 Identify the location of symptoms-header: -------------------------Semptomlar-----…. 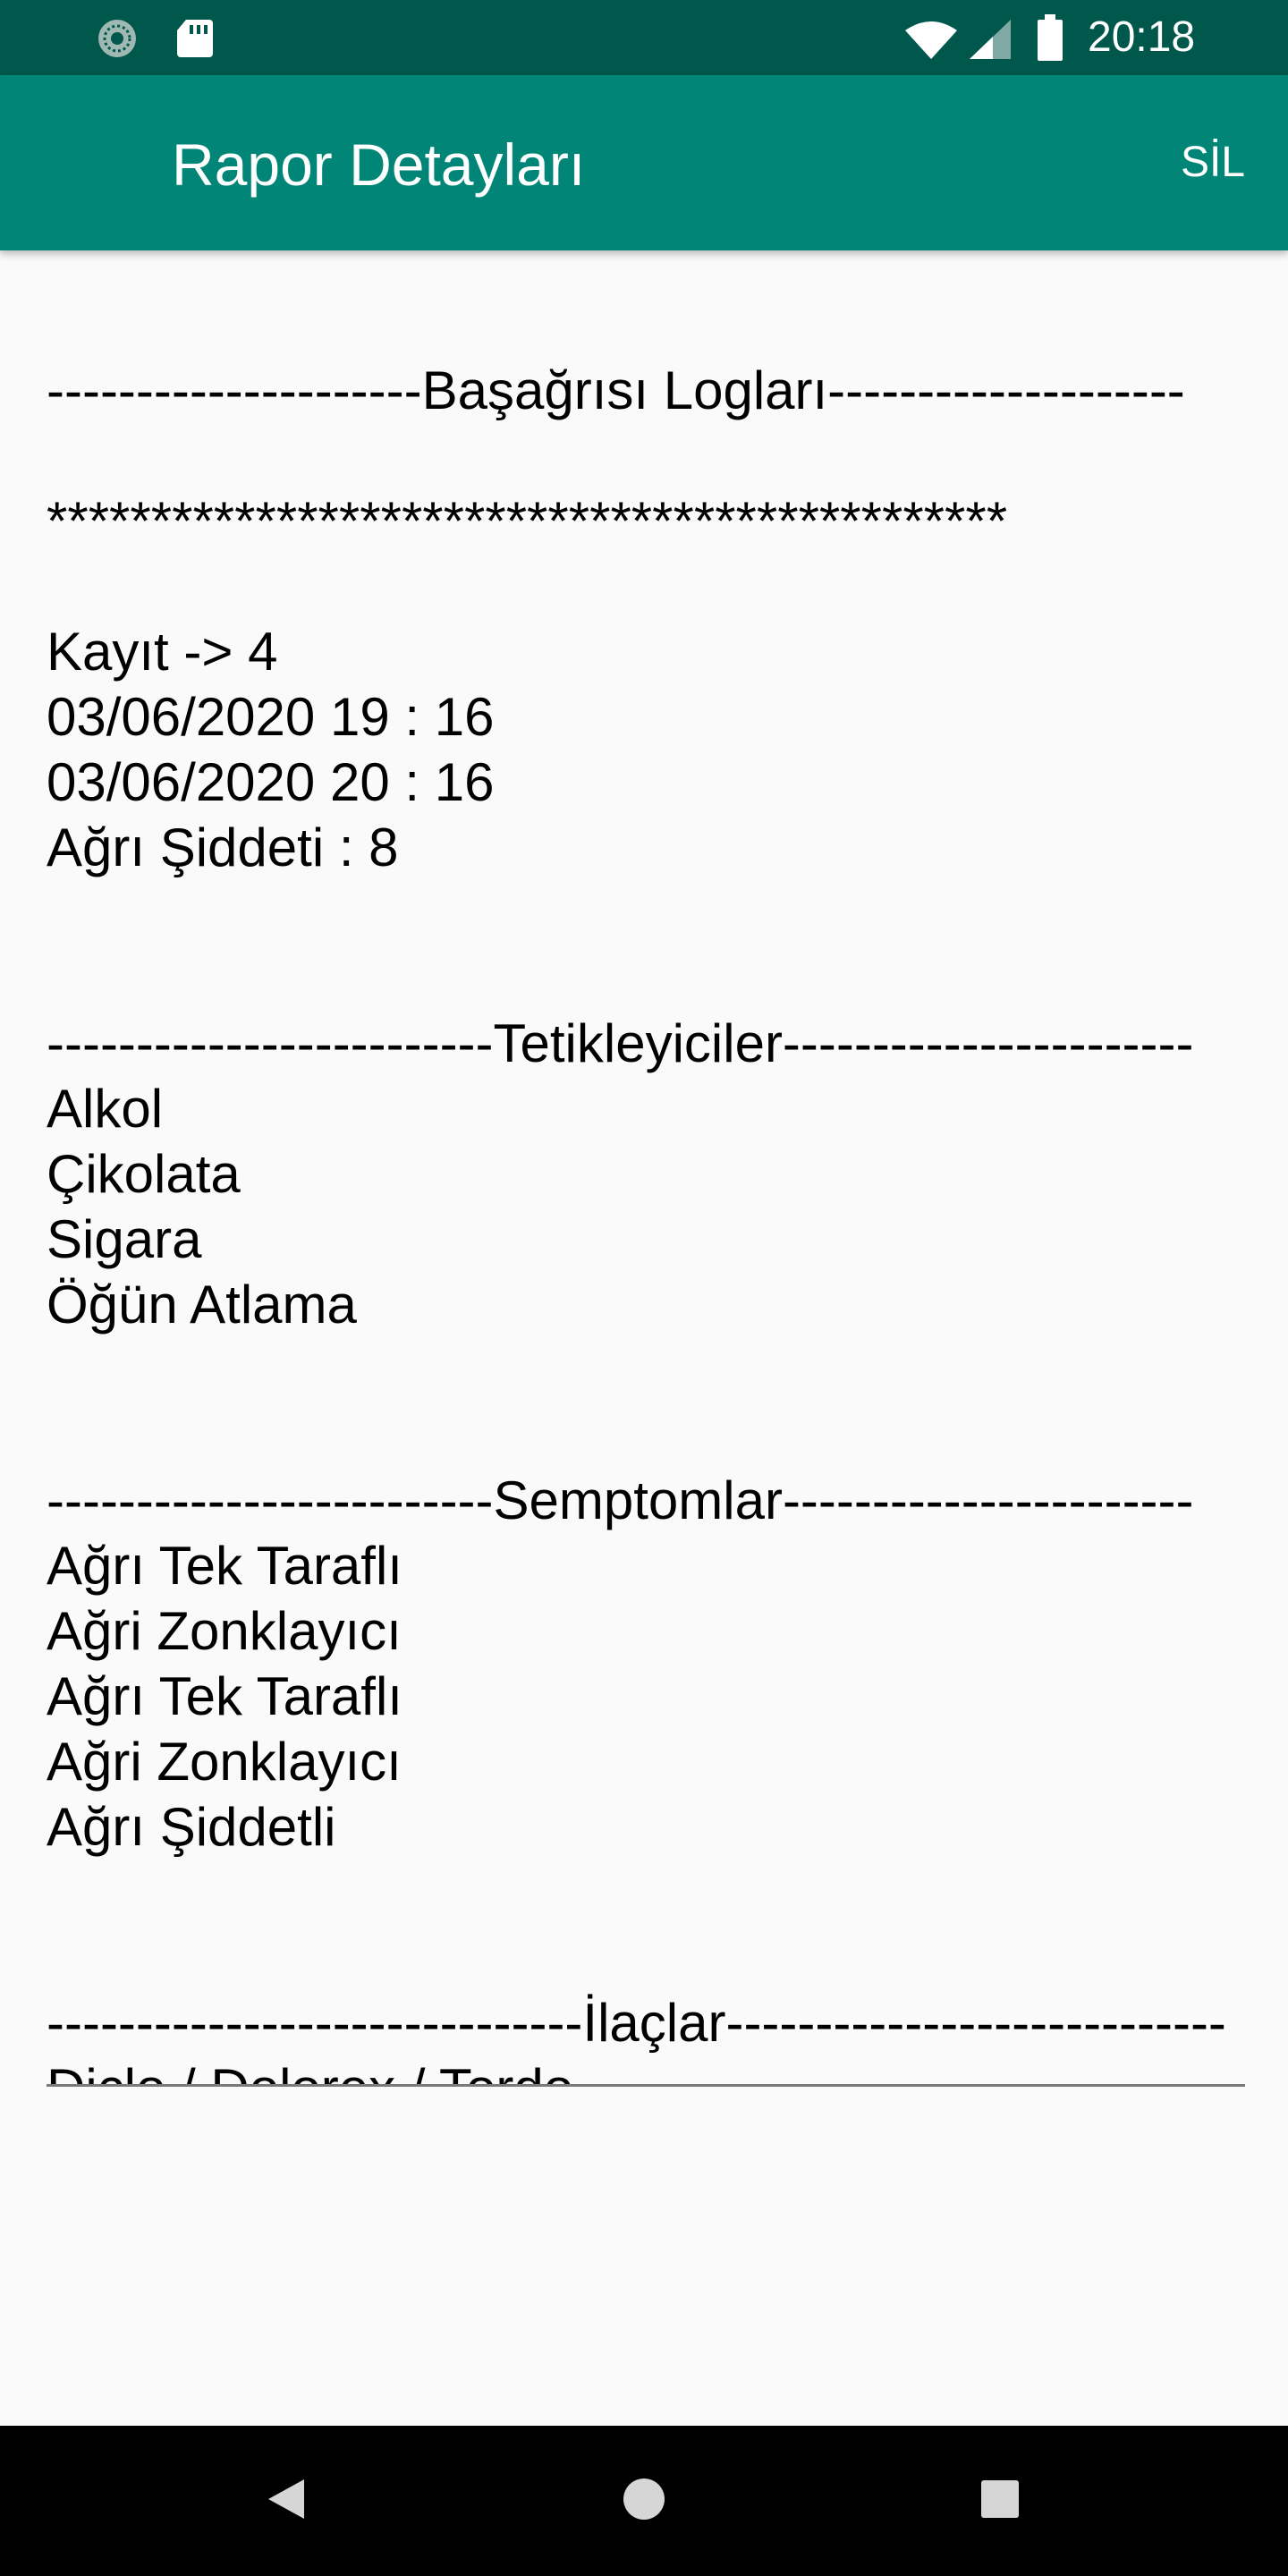
(620, 1500).